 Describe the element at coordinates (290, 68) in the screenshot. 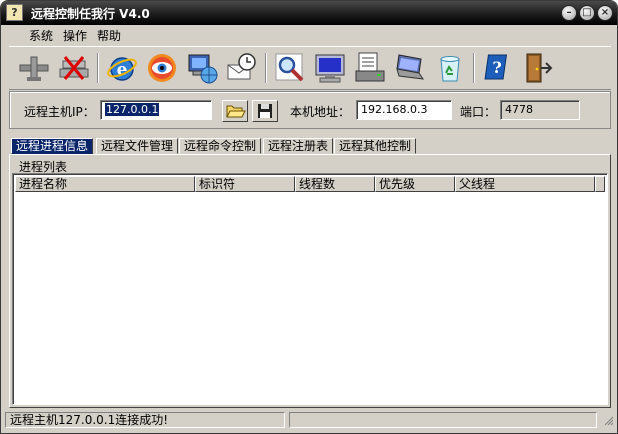

I see `magnifier-icon` at that location.